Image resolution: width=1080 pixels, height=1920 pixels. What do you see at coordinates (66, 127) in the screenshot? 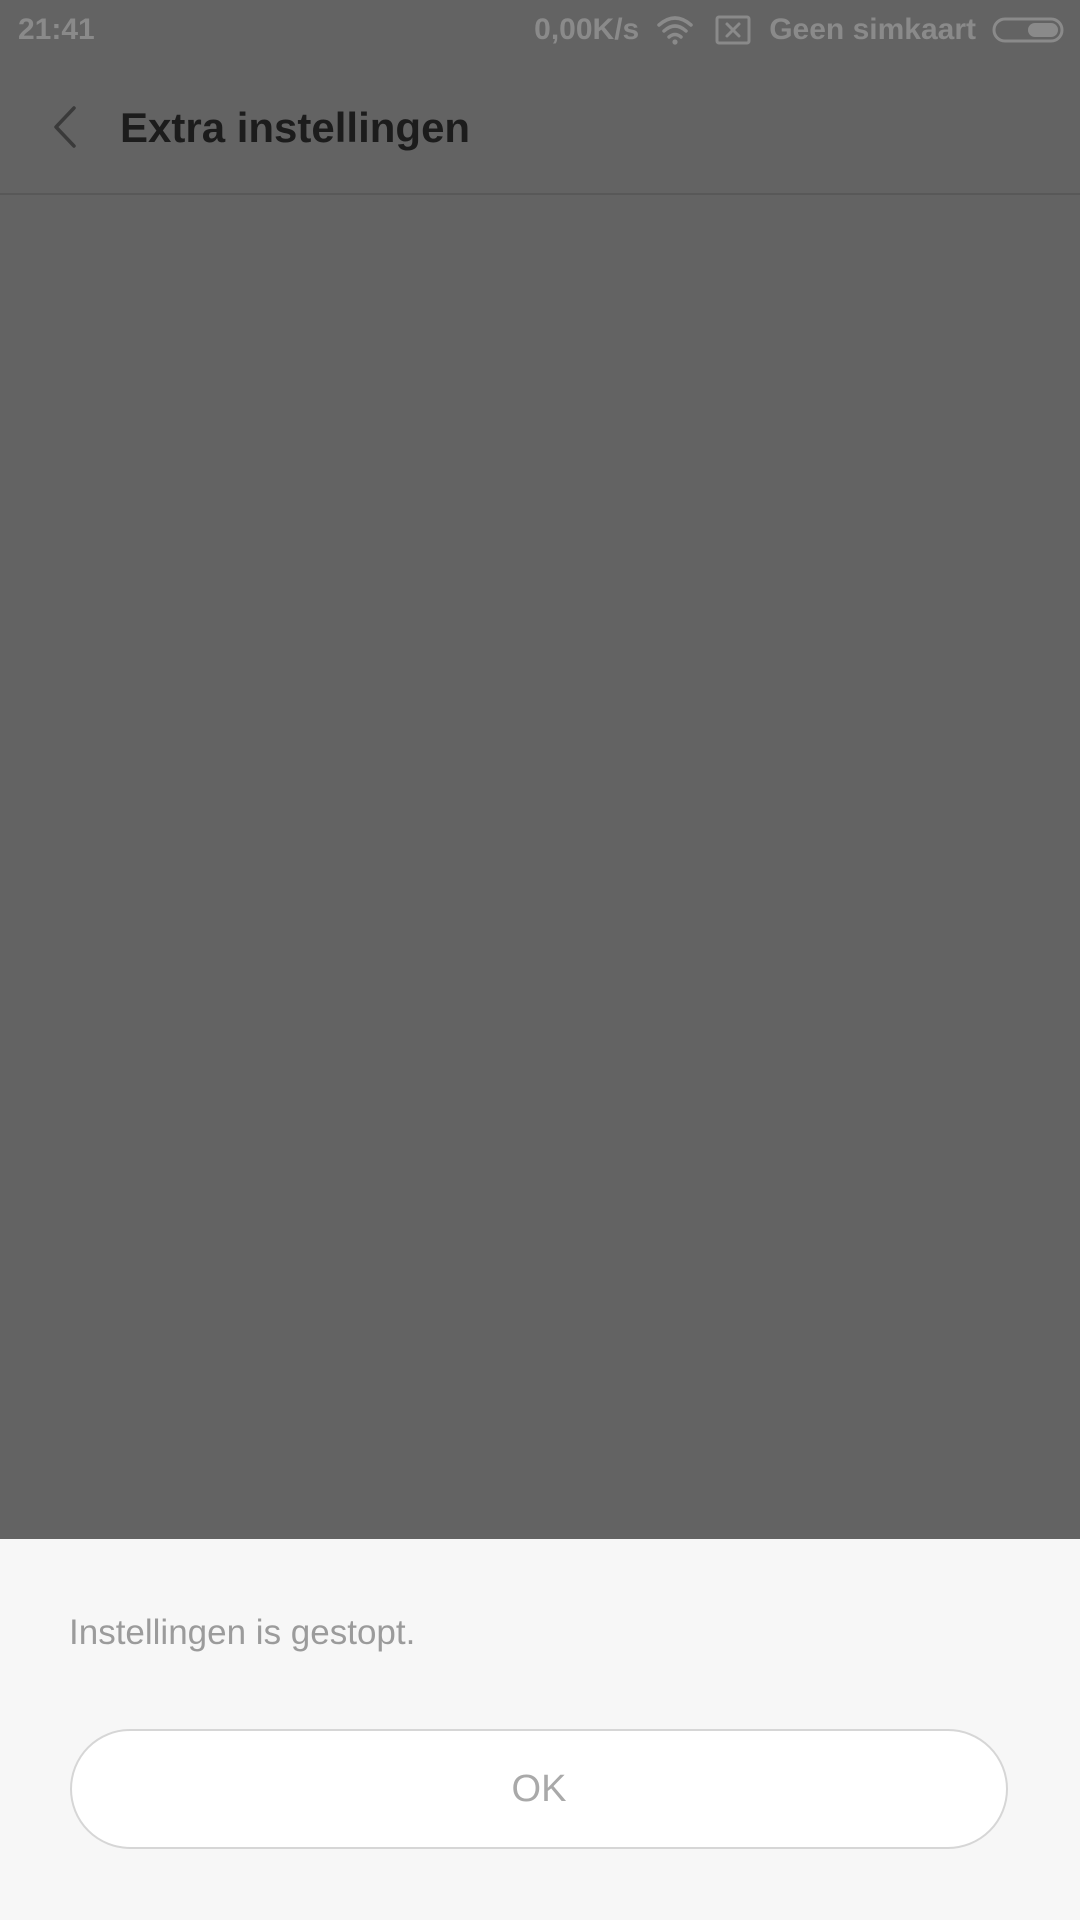
I see `back-icon` at bounding box center [66, 127].